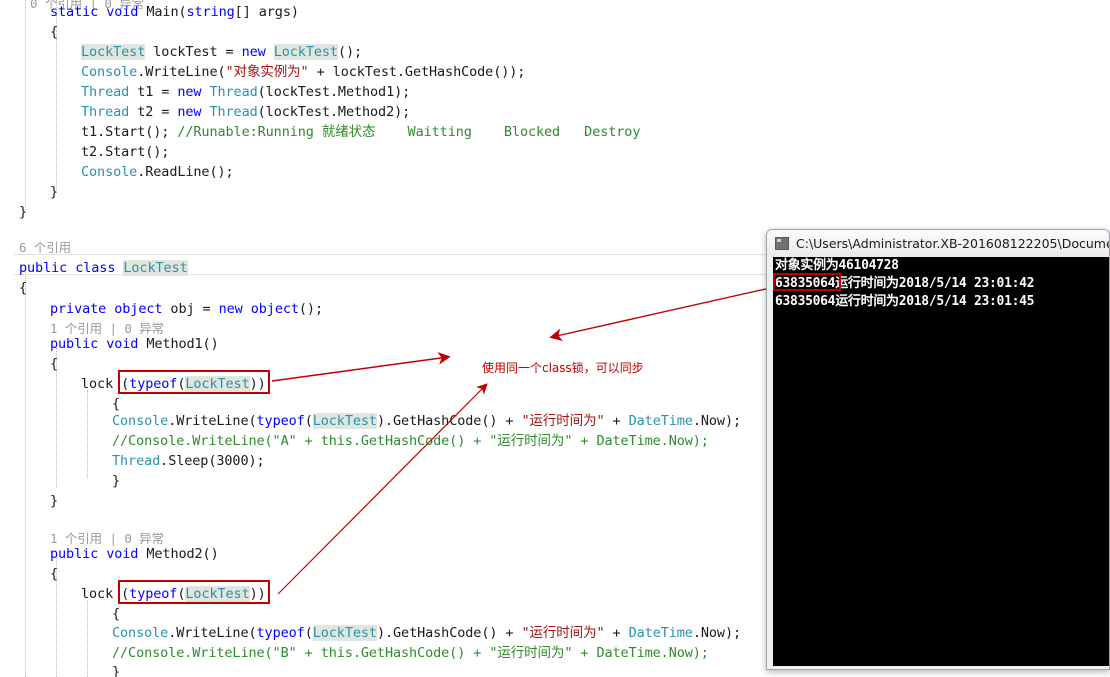 The height and width of the screenshot is (677, 1110). What do you see at coordinates (186, 309) in the screenshot?
I see `code-line: private object obj = new object();` at bounding box center [186, 309].